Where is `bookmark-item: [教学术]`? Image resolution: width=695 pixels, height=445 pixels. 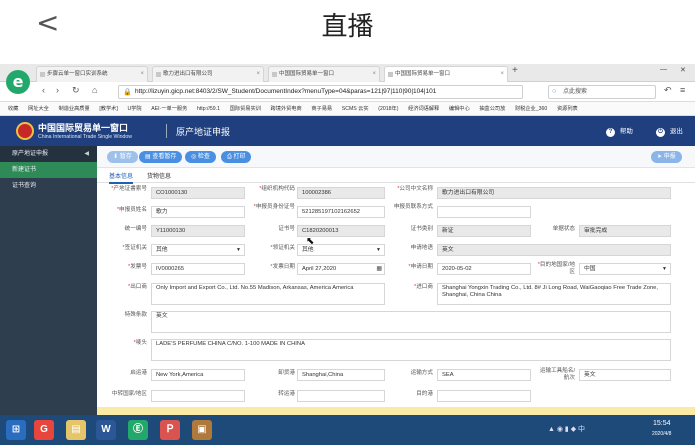 bookmark-item: [教学术] is located at coordinates (108, 108).